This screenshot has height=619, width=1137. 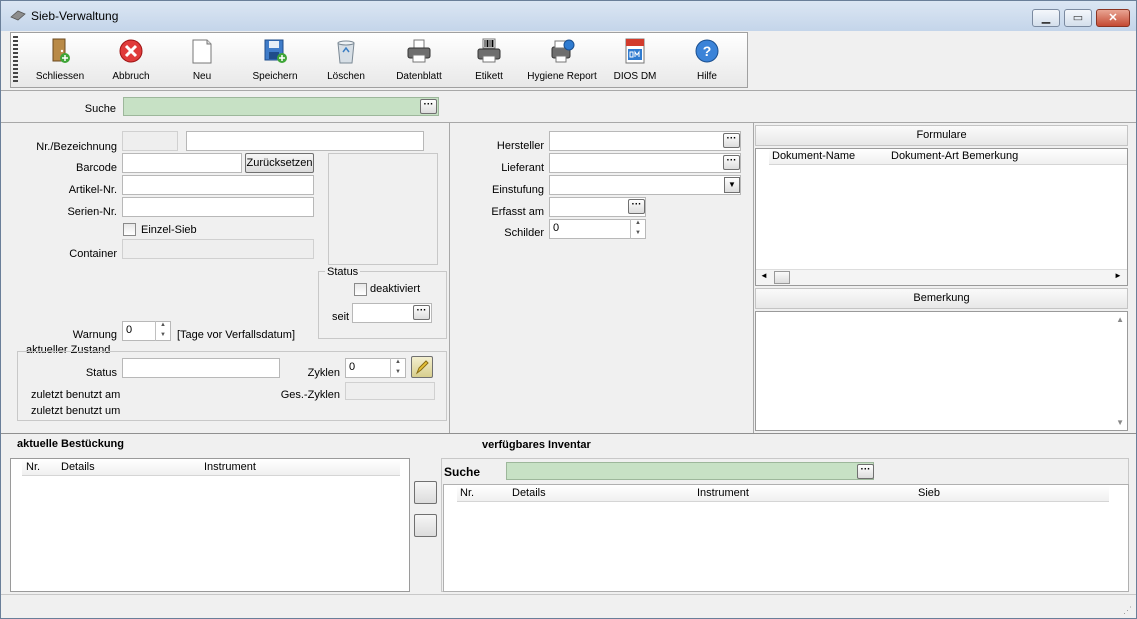 What do you see at coordinates (783, 494) in the screenshot?
I see `inventar-header: Nr. Details Instrument Sieb` at bounding box center [783, 494].